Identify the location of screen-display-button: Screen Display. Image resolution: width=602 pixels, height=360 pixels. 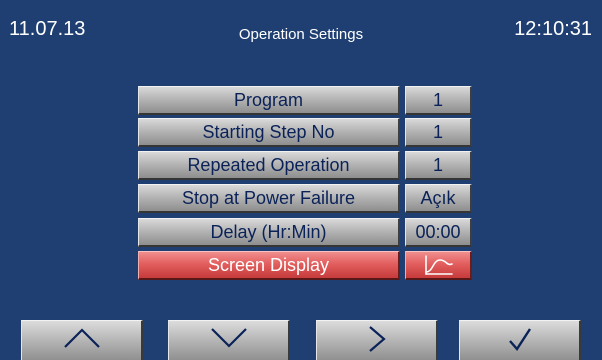
(269, 265).